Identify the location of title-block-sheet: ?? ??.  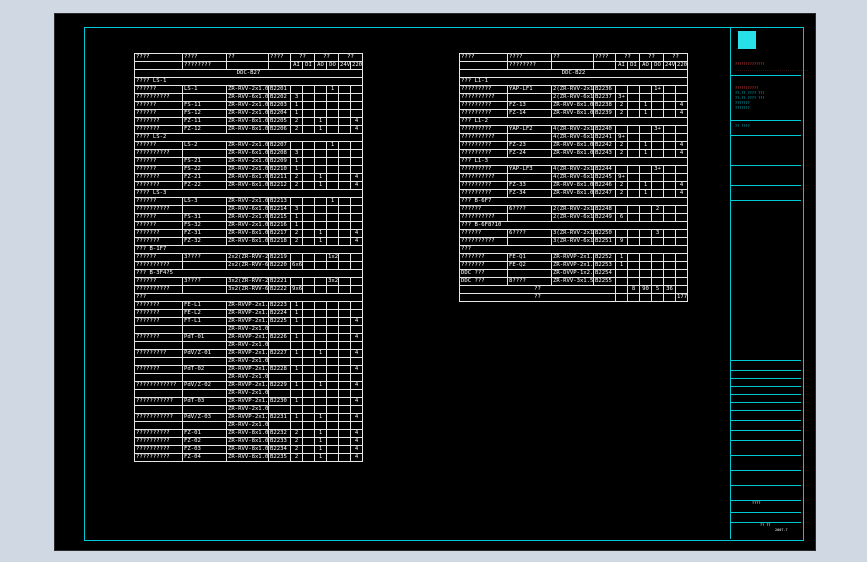
(765, 525).